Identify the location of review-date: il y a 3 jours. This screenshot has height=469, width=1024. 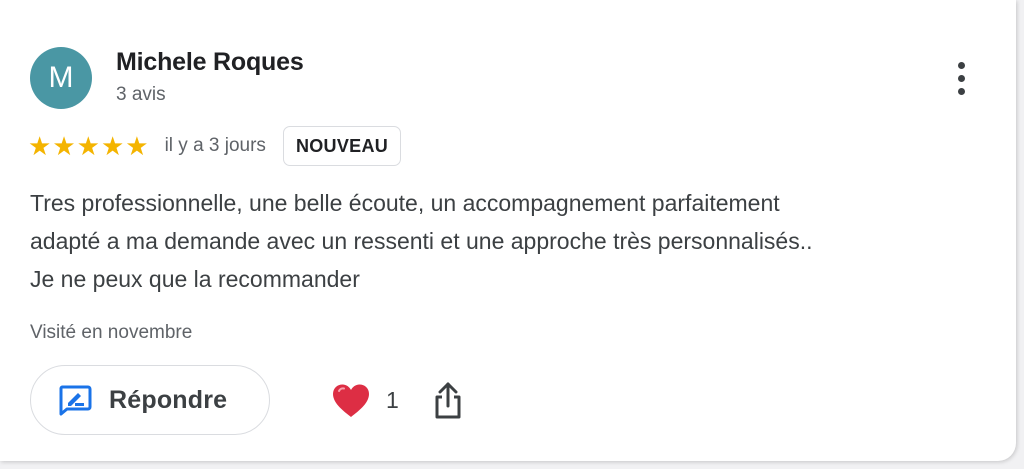
(215, 145).